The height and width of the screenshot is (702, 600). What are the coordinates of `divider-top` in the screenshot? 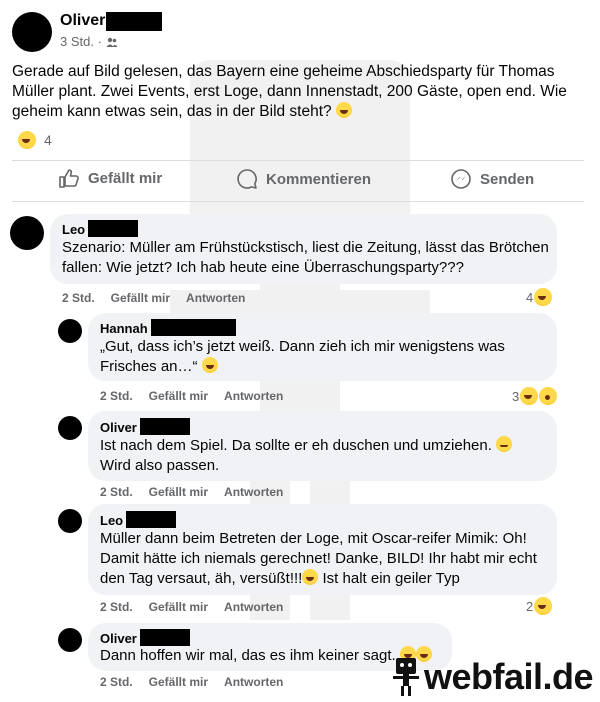 It's located at (298, 160).